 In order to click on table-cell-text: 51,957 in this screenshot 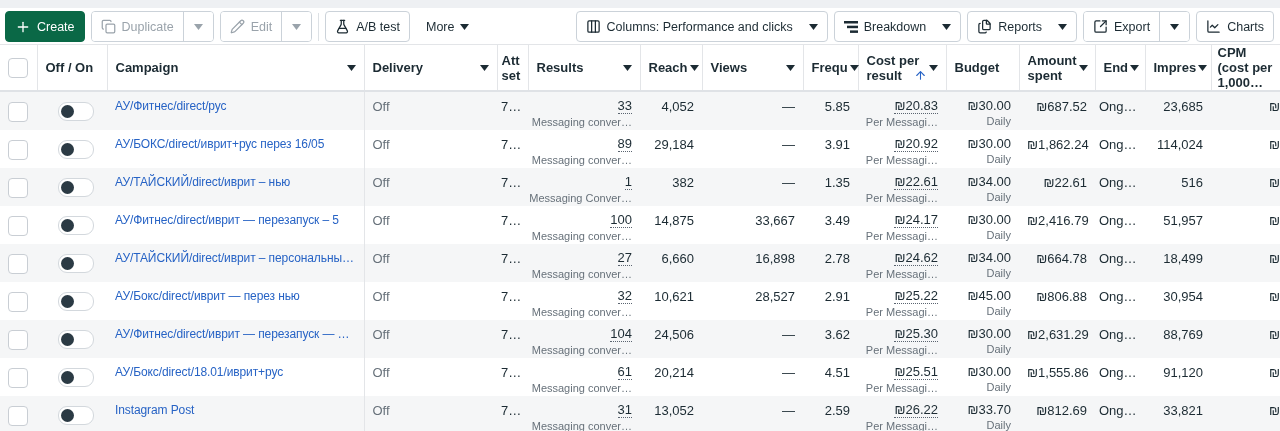, I will do `click(1182, 220)`.